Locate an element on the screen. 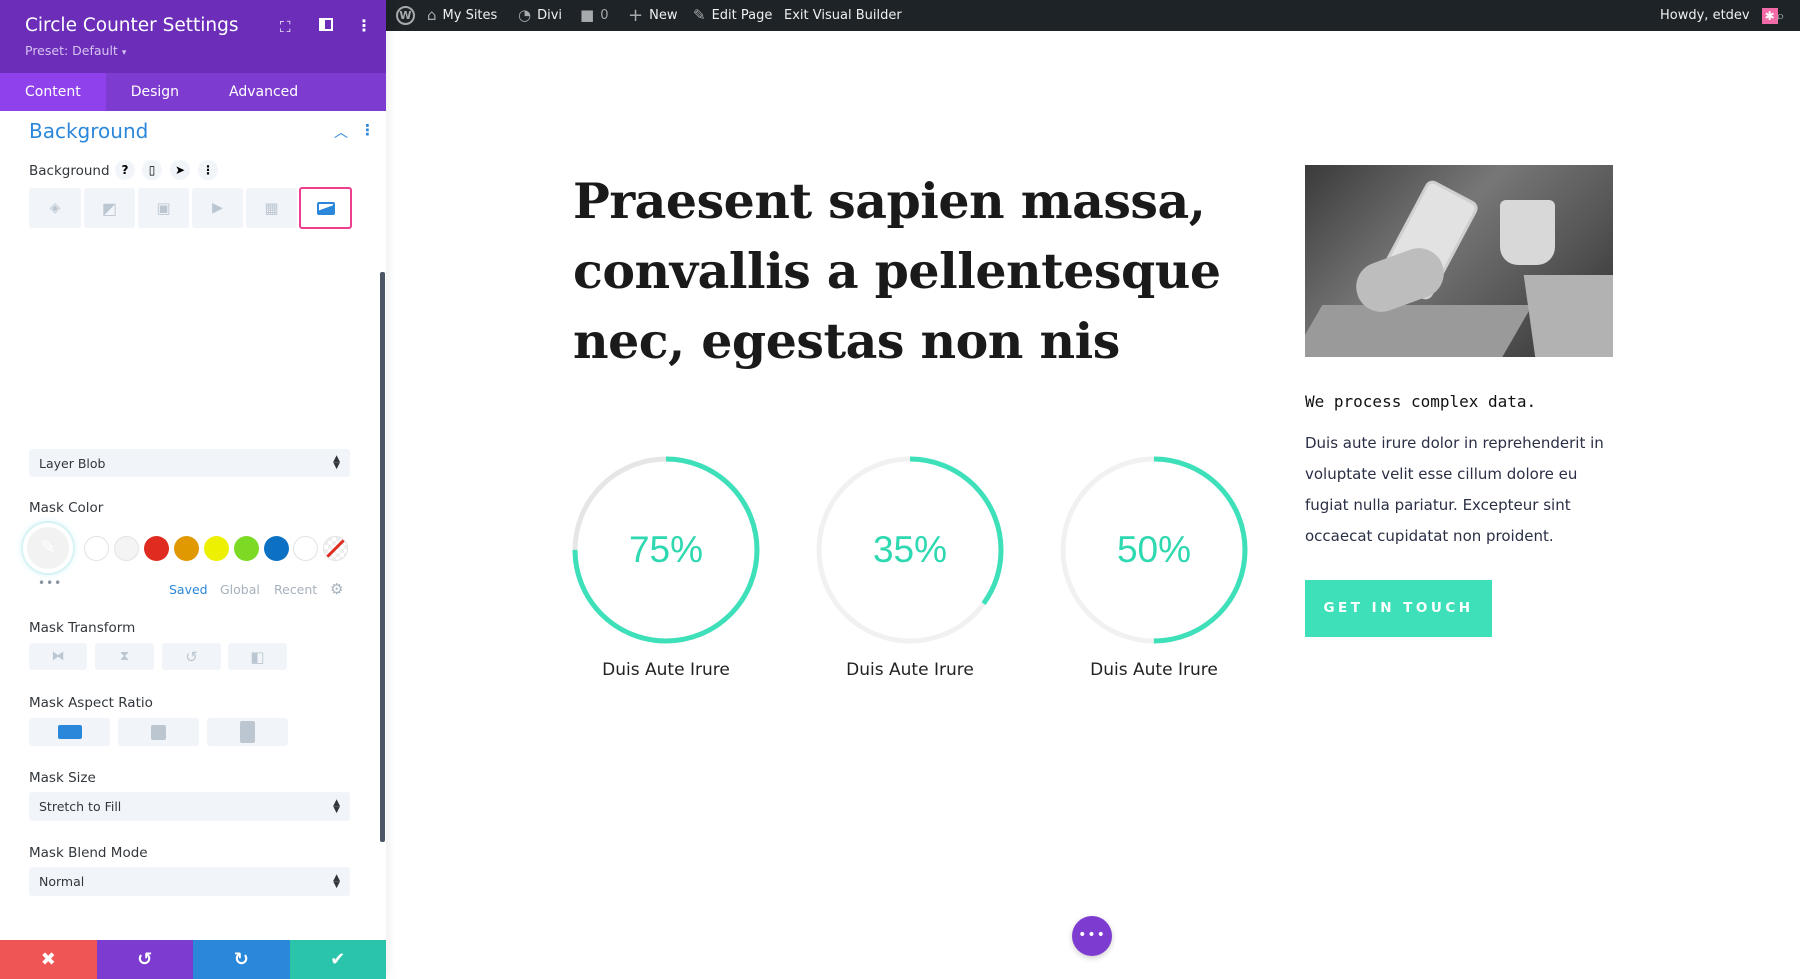 This screenshot has width=1800, height=979. my-sites-menu: ⌂ My Sites is located at coordinates (462, 15).